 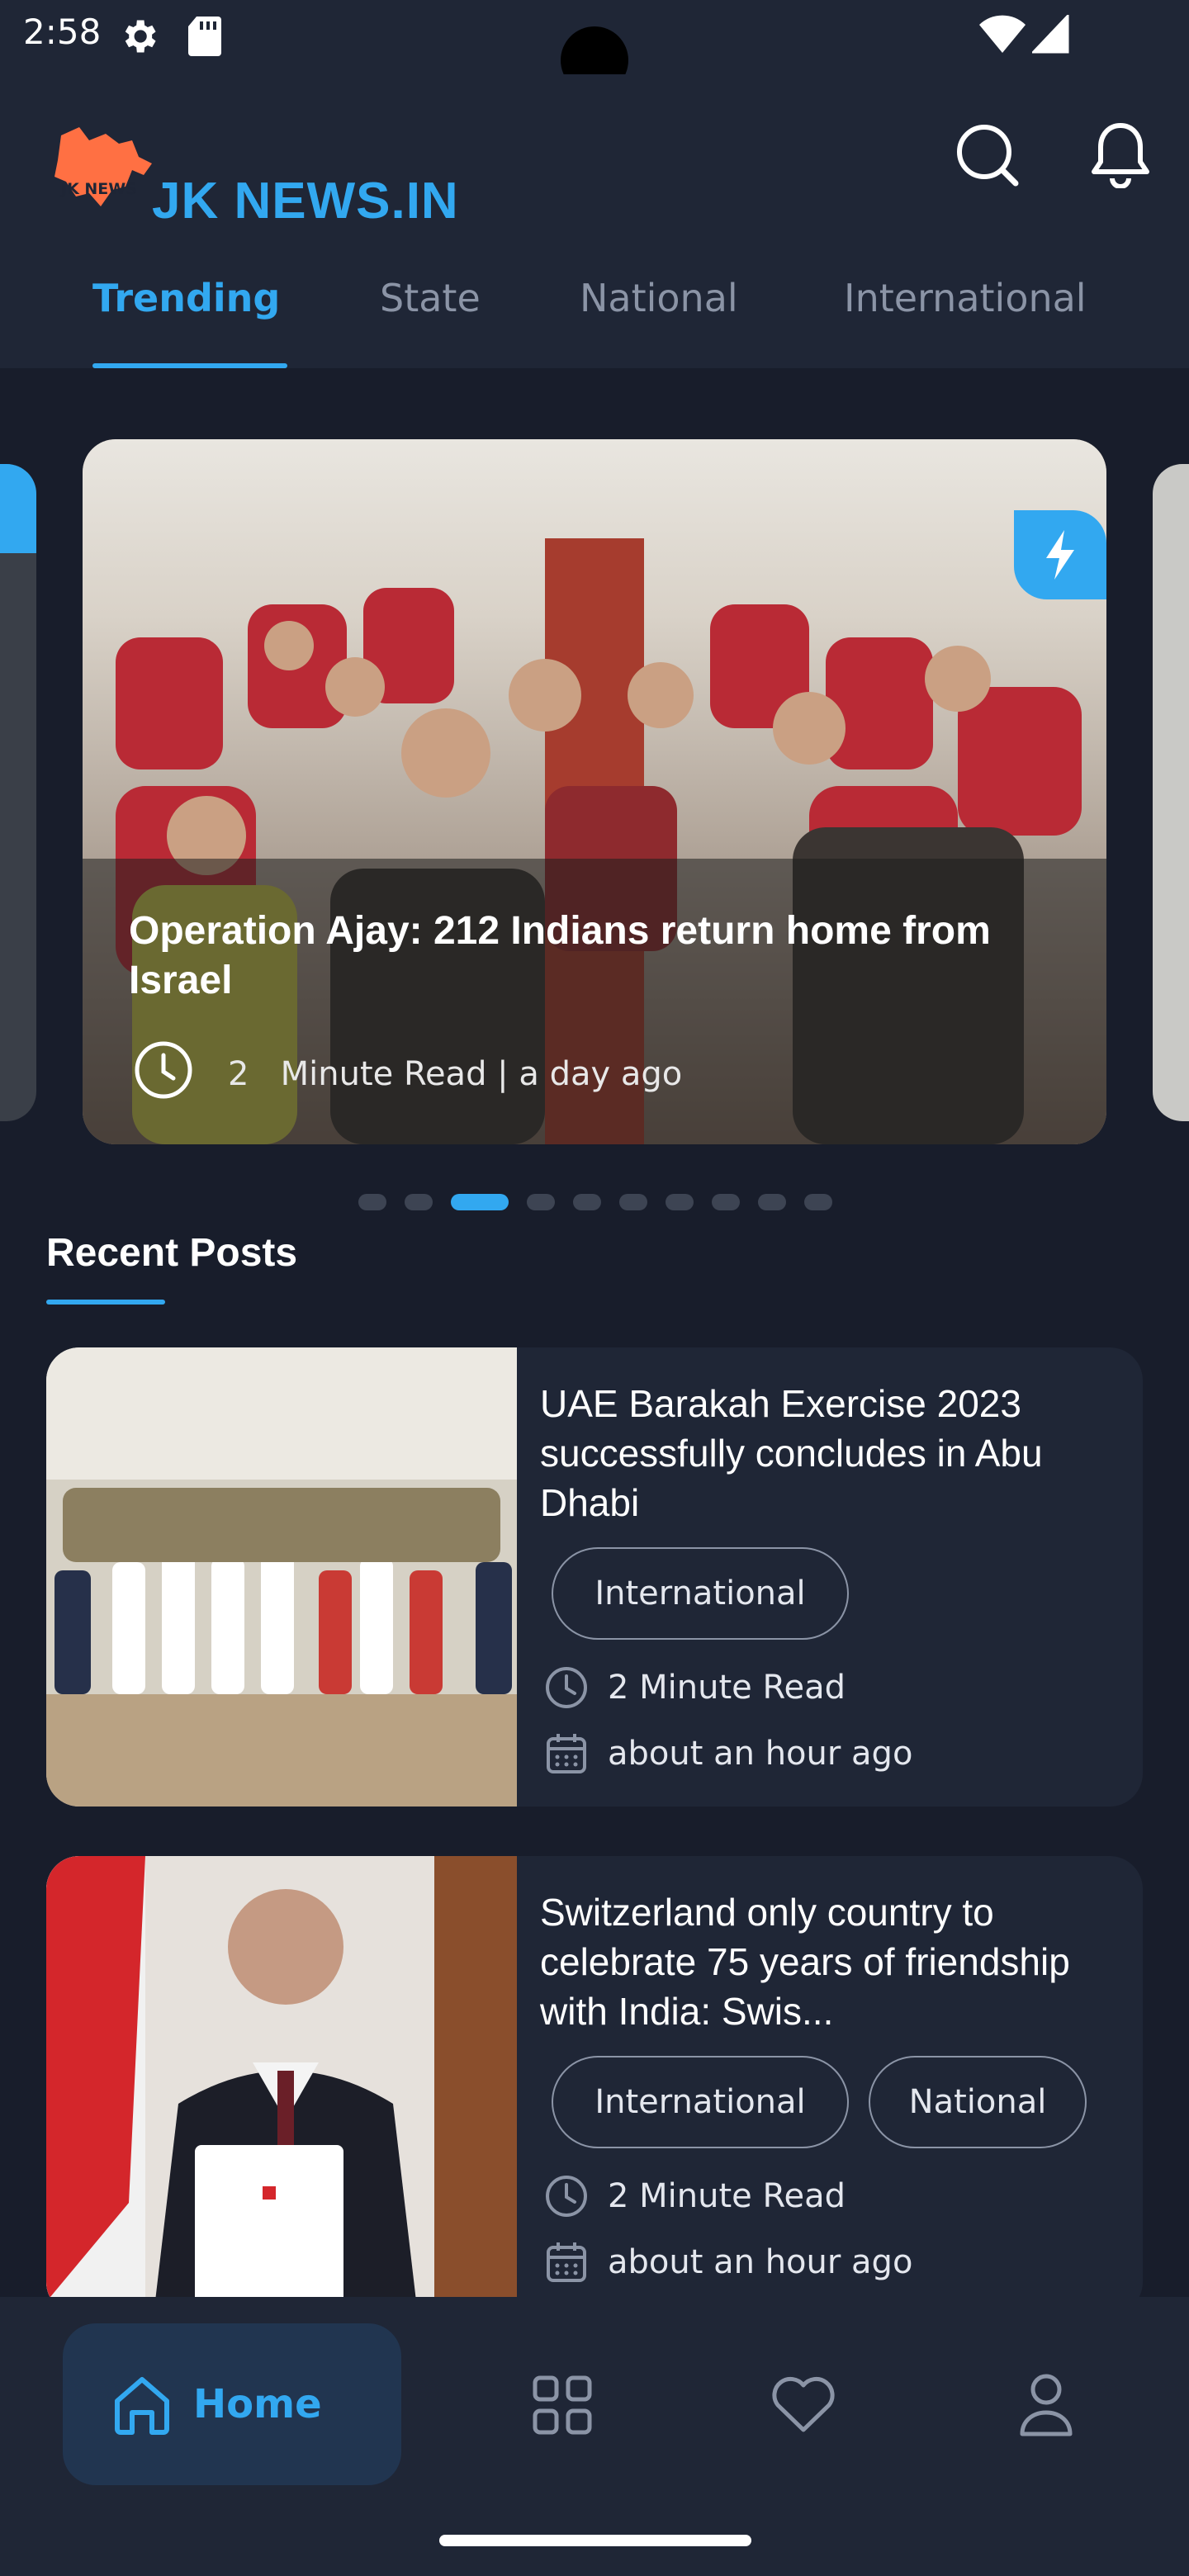 I want to click on search-icon, so click(x=988, y=156).